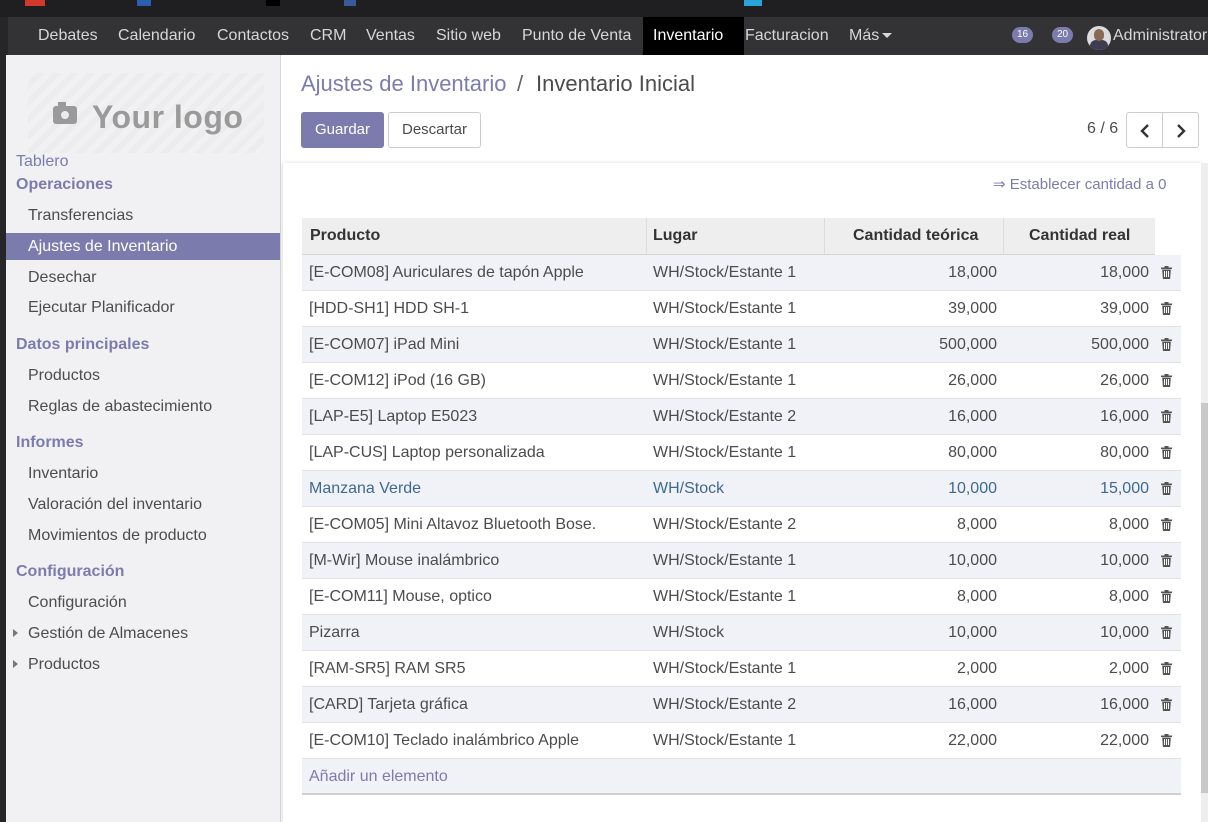 The width and height of the screenshot is (1208, 822). Describe the element at coordinates (378, 777) in the screenshot. I see `add-line-link: Añadir un elemento` at that location.